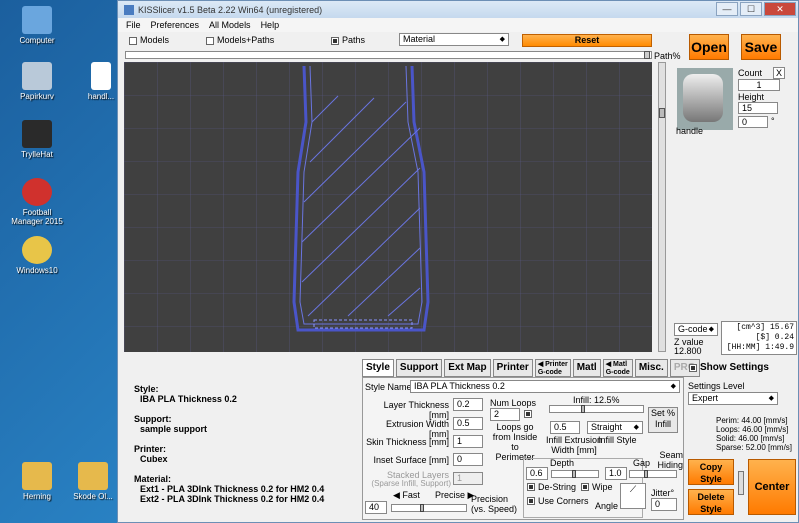  Describe the element at coordinates (587, 40) in the screenshot. I see `reset-button: Reset` at that location.